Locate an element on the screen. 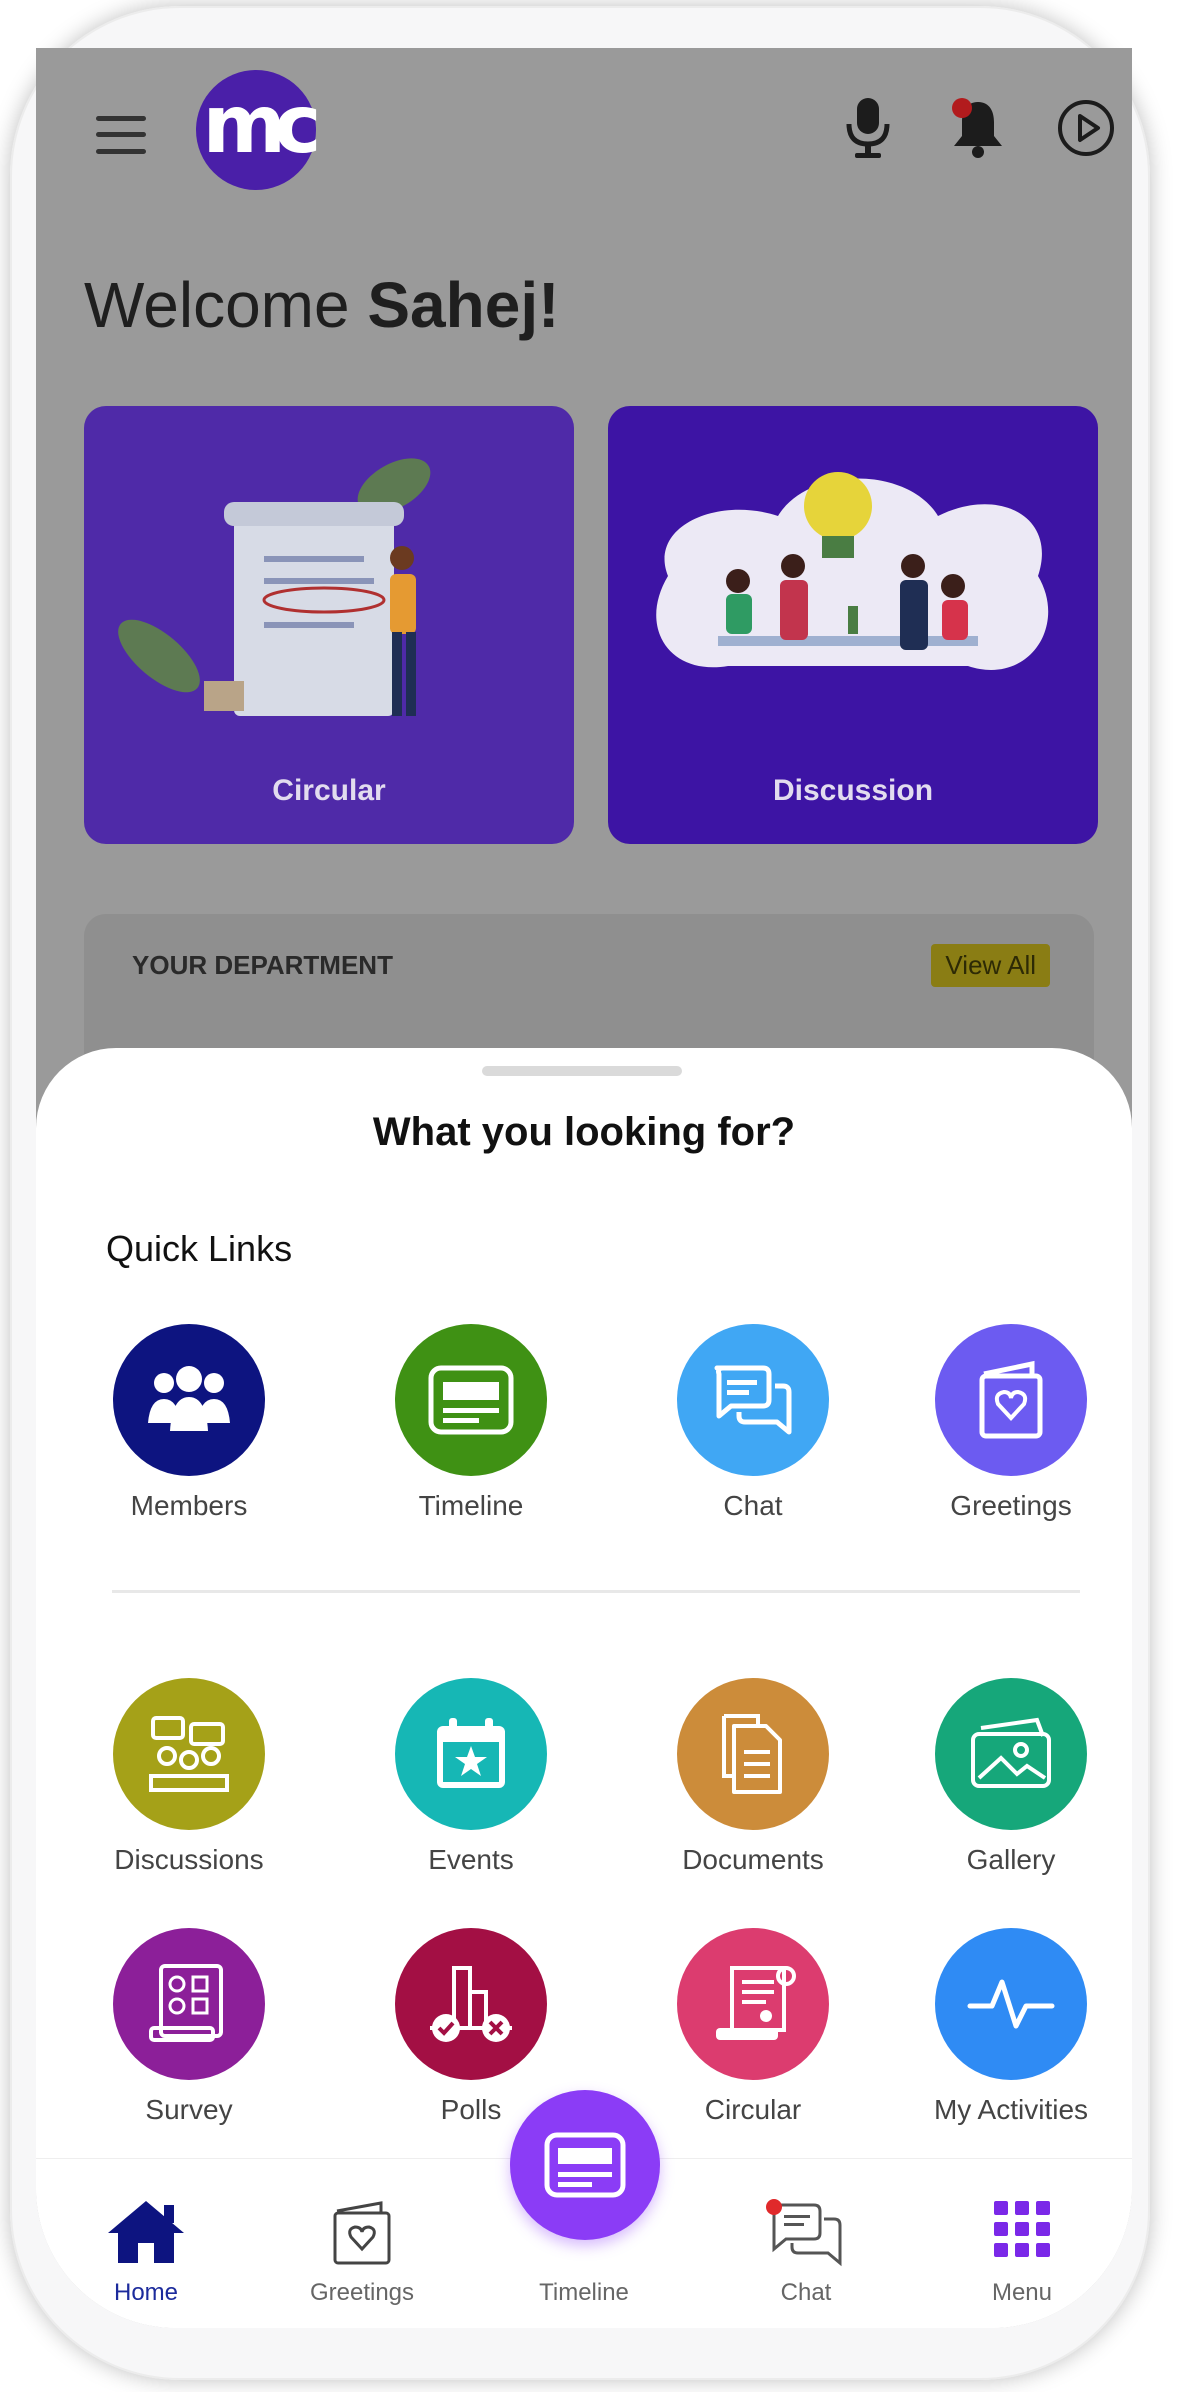 Image resolution: width=1183 pixels, height=2392 pixels. quick-link-label: Chat is located at coordinates (753, 1505).